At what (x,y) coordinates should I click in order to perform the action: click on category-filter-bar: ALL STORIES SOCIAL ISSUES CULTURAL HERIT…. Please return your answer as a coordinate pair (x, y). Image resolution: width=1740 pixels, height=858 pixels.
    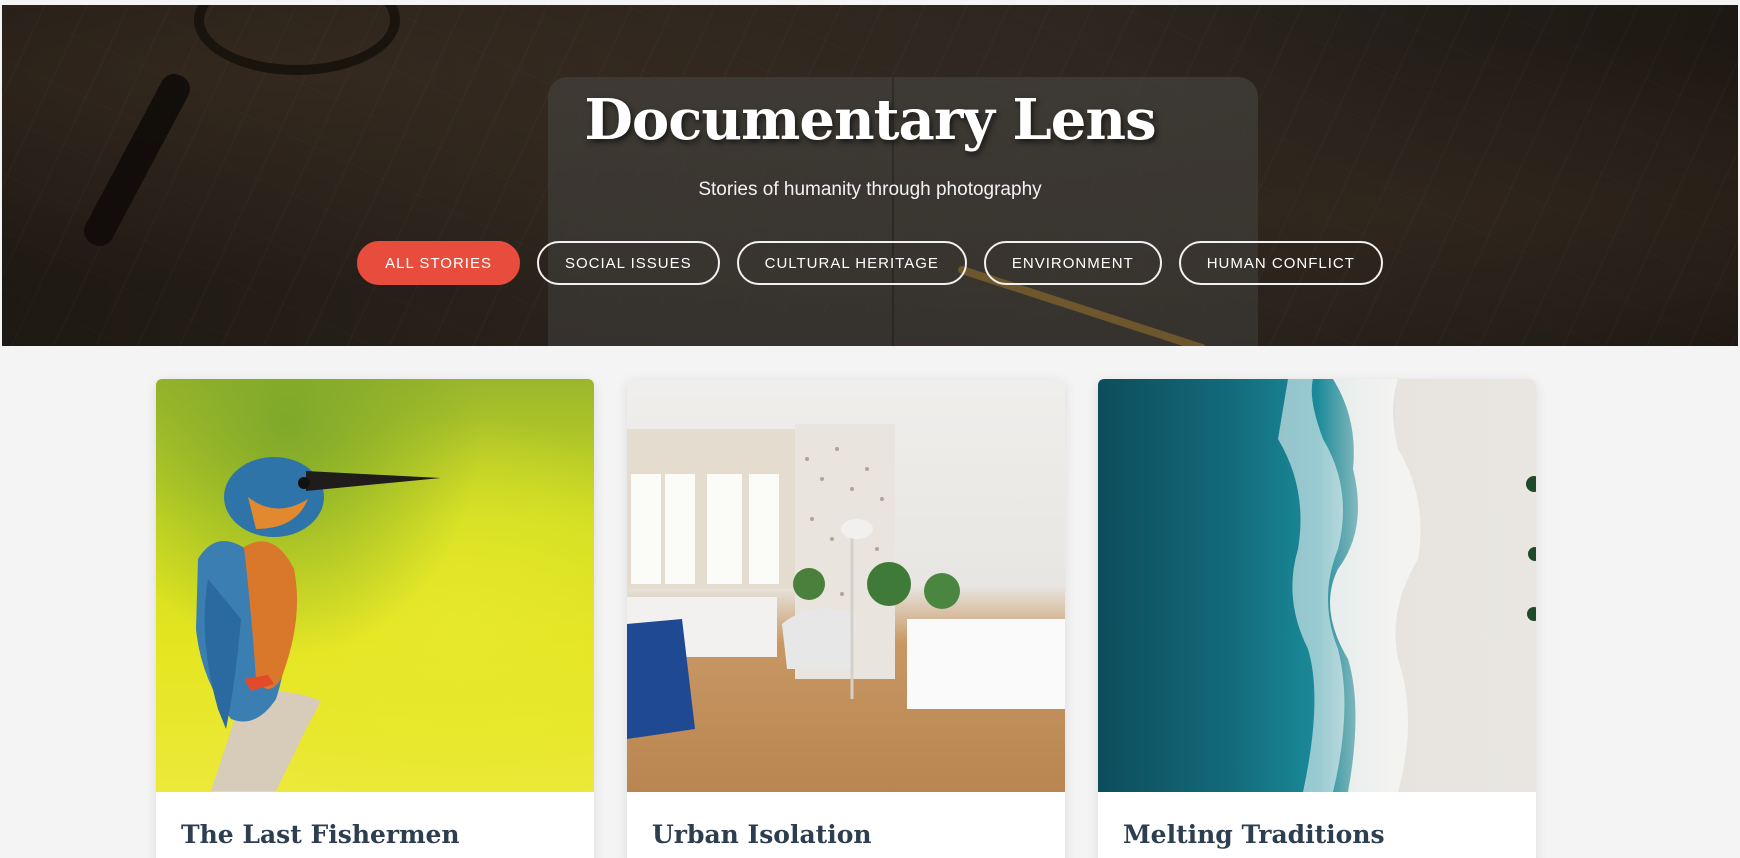
    Looking at the image, I should click on (870, 263).